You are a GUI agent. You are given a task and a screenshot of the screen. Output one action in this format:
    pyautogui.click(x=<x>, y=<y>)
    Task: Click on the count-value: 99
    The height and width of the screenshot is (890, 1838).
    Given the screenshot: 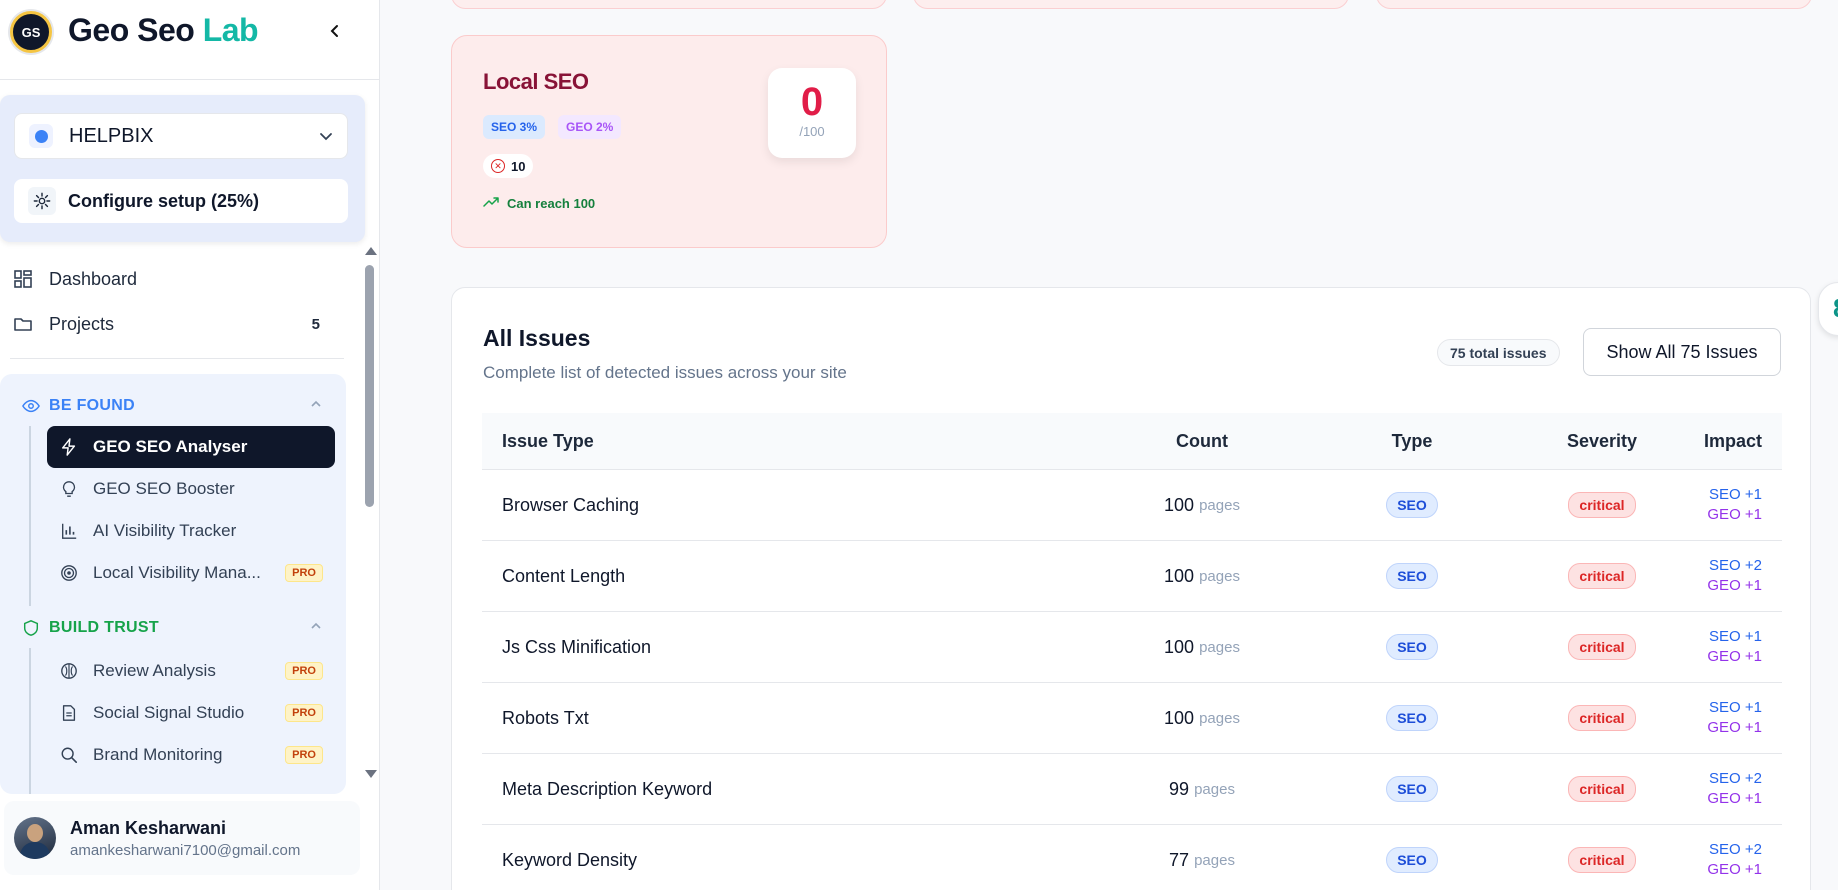 What is the action you would take?
    pyautogui.click(x=1179, y=788)
    